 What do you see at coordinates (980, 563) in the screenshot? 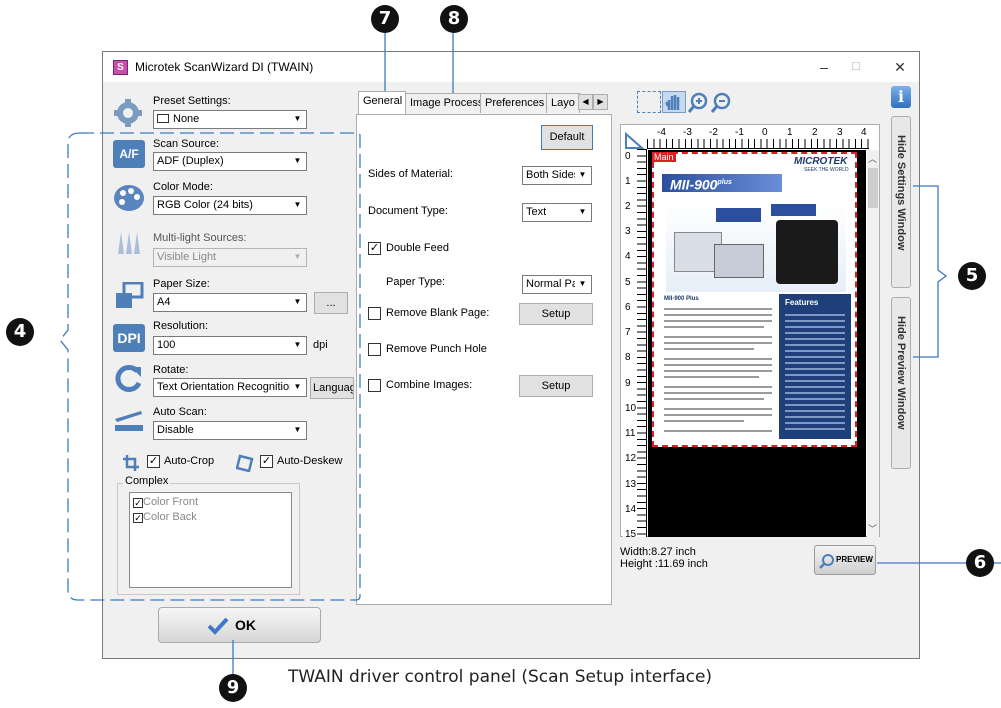
I see `callout-badge-6: 6` at bounding box center [980, 563].